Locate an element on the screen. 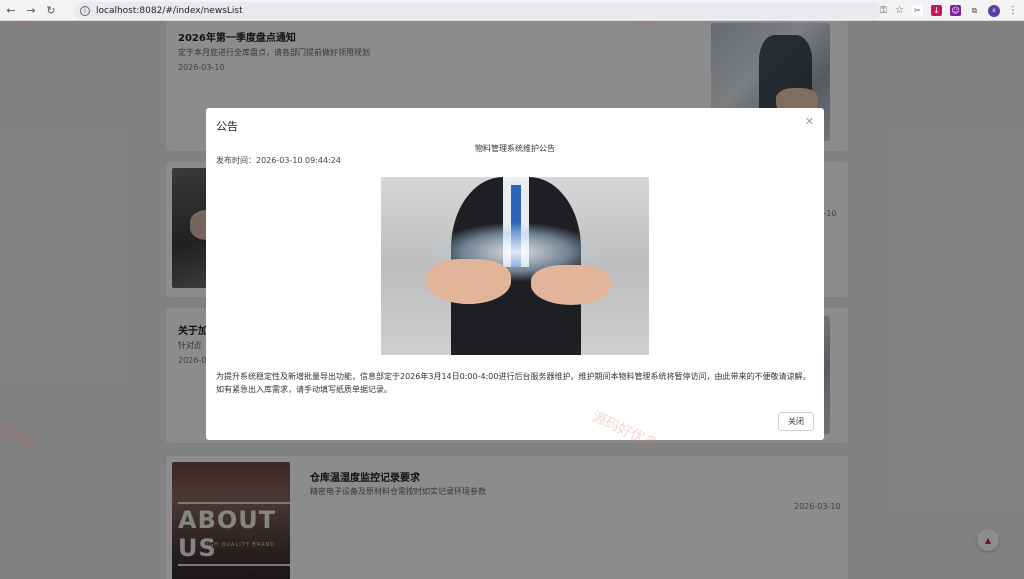 The height and width of the screenshot is (579, 1024). url-text: localhost:8082/#/index/newsList is located at coordinates (169, 10).